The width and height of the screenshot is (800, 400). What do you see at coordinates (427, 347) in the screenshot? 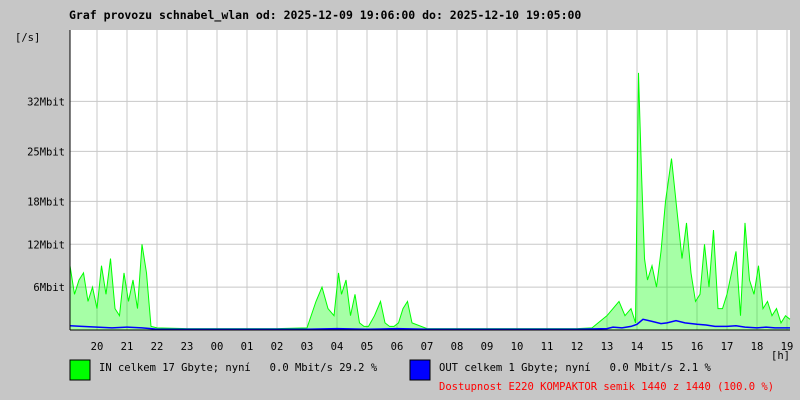
I see `x-tick-label: 07` at bounding box center [427, 347].